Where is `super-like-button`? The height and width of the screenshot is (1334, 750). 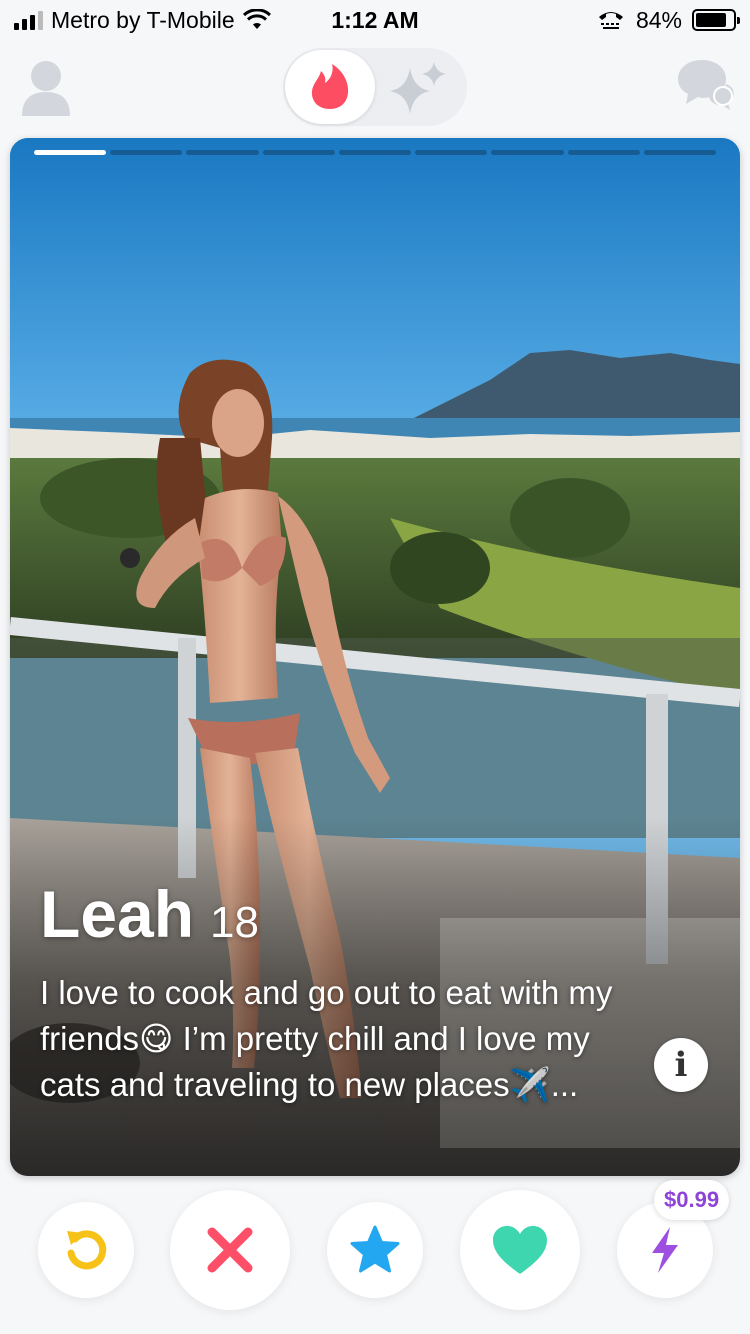 super-like-button is located at coordinates (375, 1250).